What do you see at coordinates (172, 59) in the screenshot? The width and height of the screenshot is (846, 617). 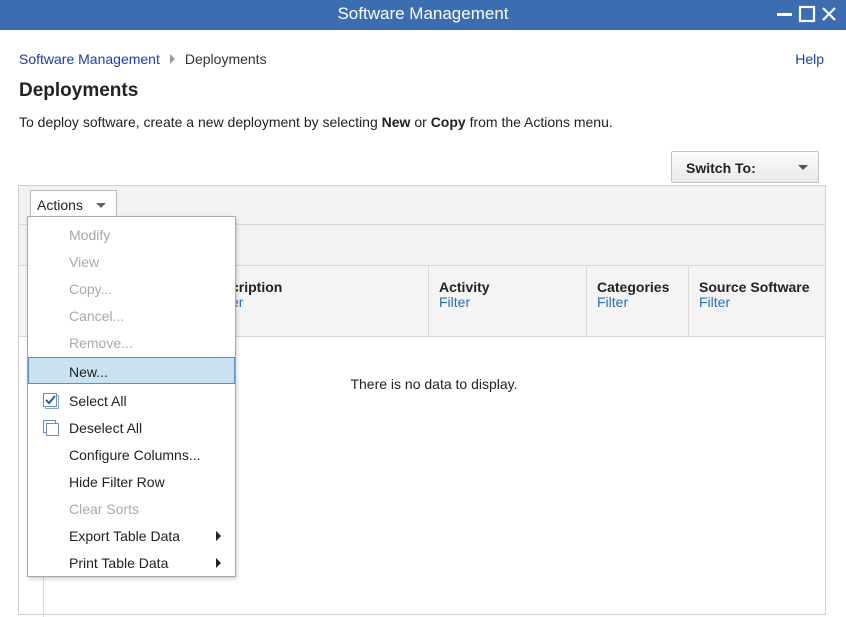 I see `breadcrumb-separator-icon` at bounding box center [172, 59].